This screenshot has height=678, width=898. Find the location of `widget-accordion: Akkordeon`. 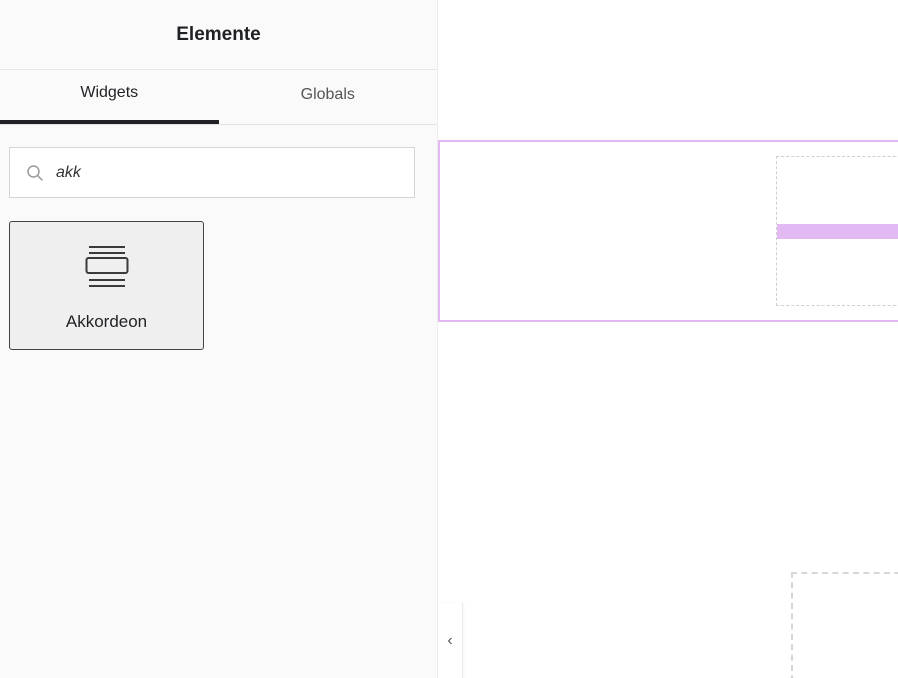

widget-accordion: Akkordeon is located at coordinates (106, 285).